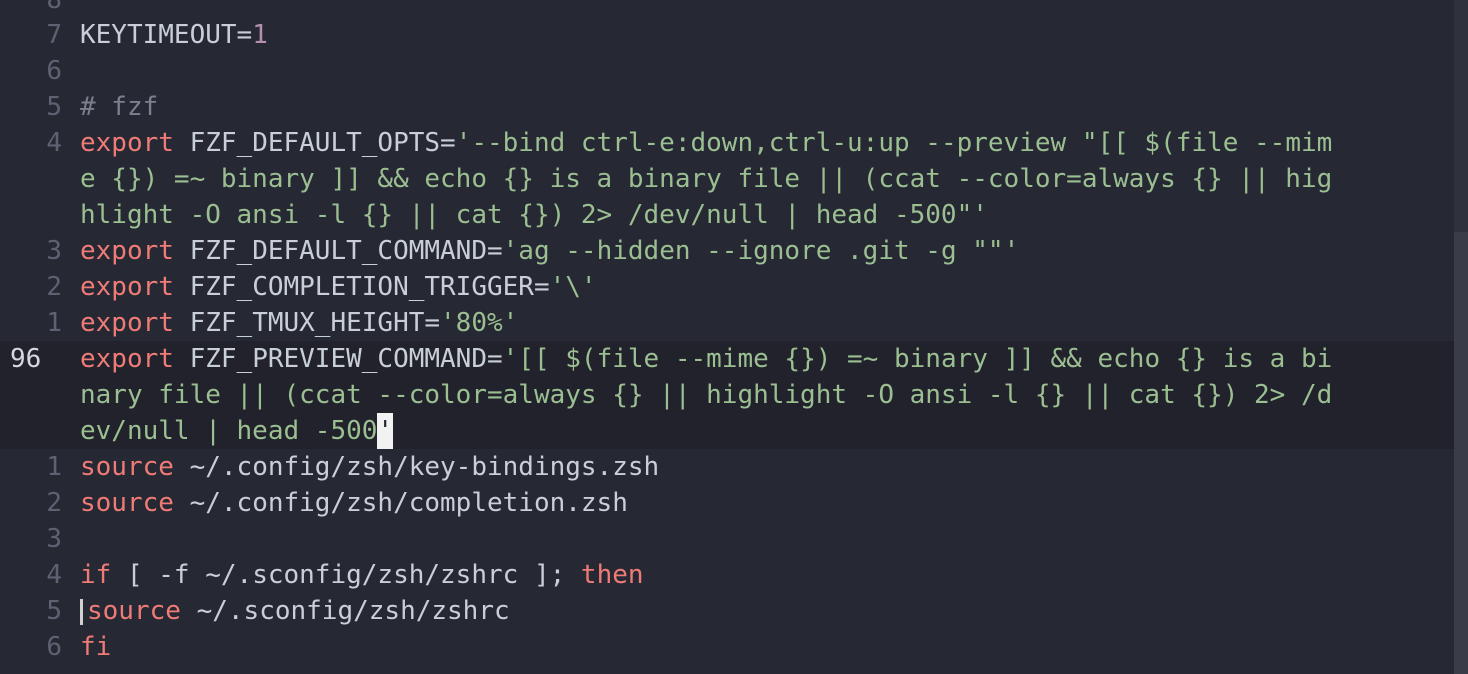 This screenshot has width=1468, height=674. Describe the element at coordinates (727, 467) in the screenshot. I see `code-line: 1 source ~/.config/zsh/key-bindings.zsh` at that location.